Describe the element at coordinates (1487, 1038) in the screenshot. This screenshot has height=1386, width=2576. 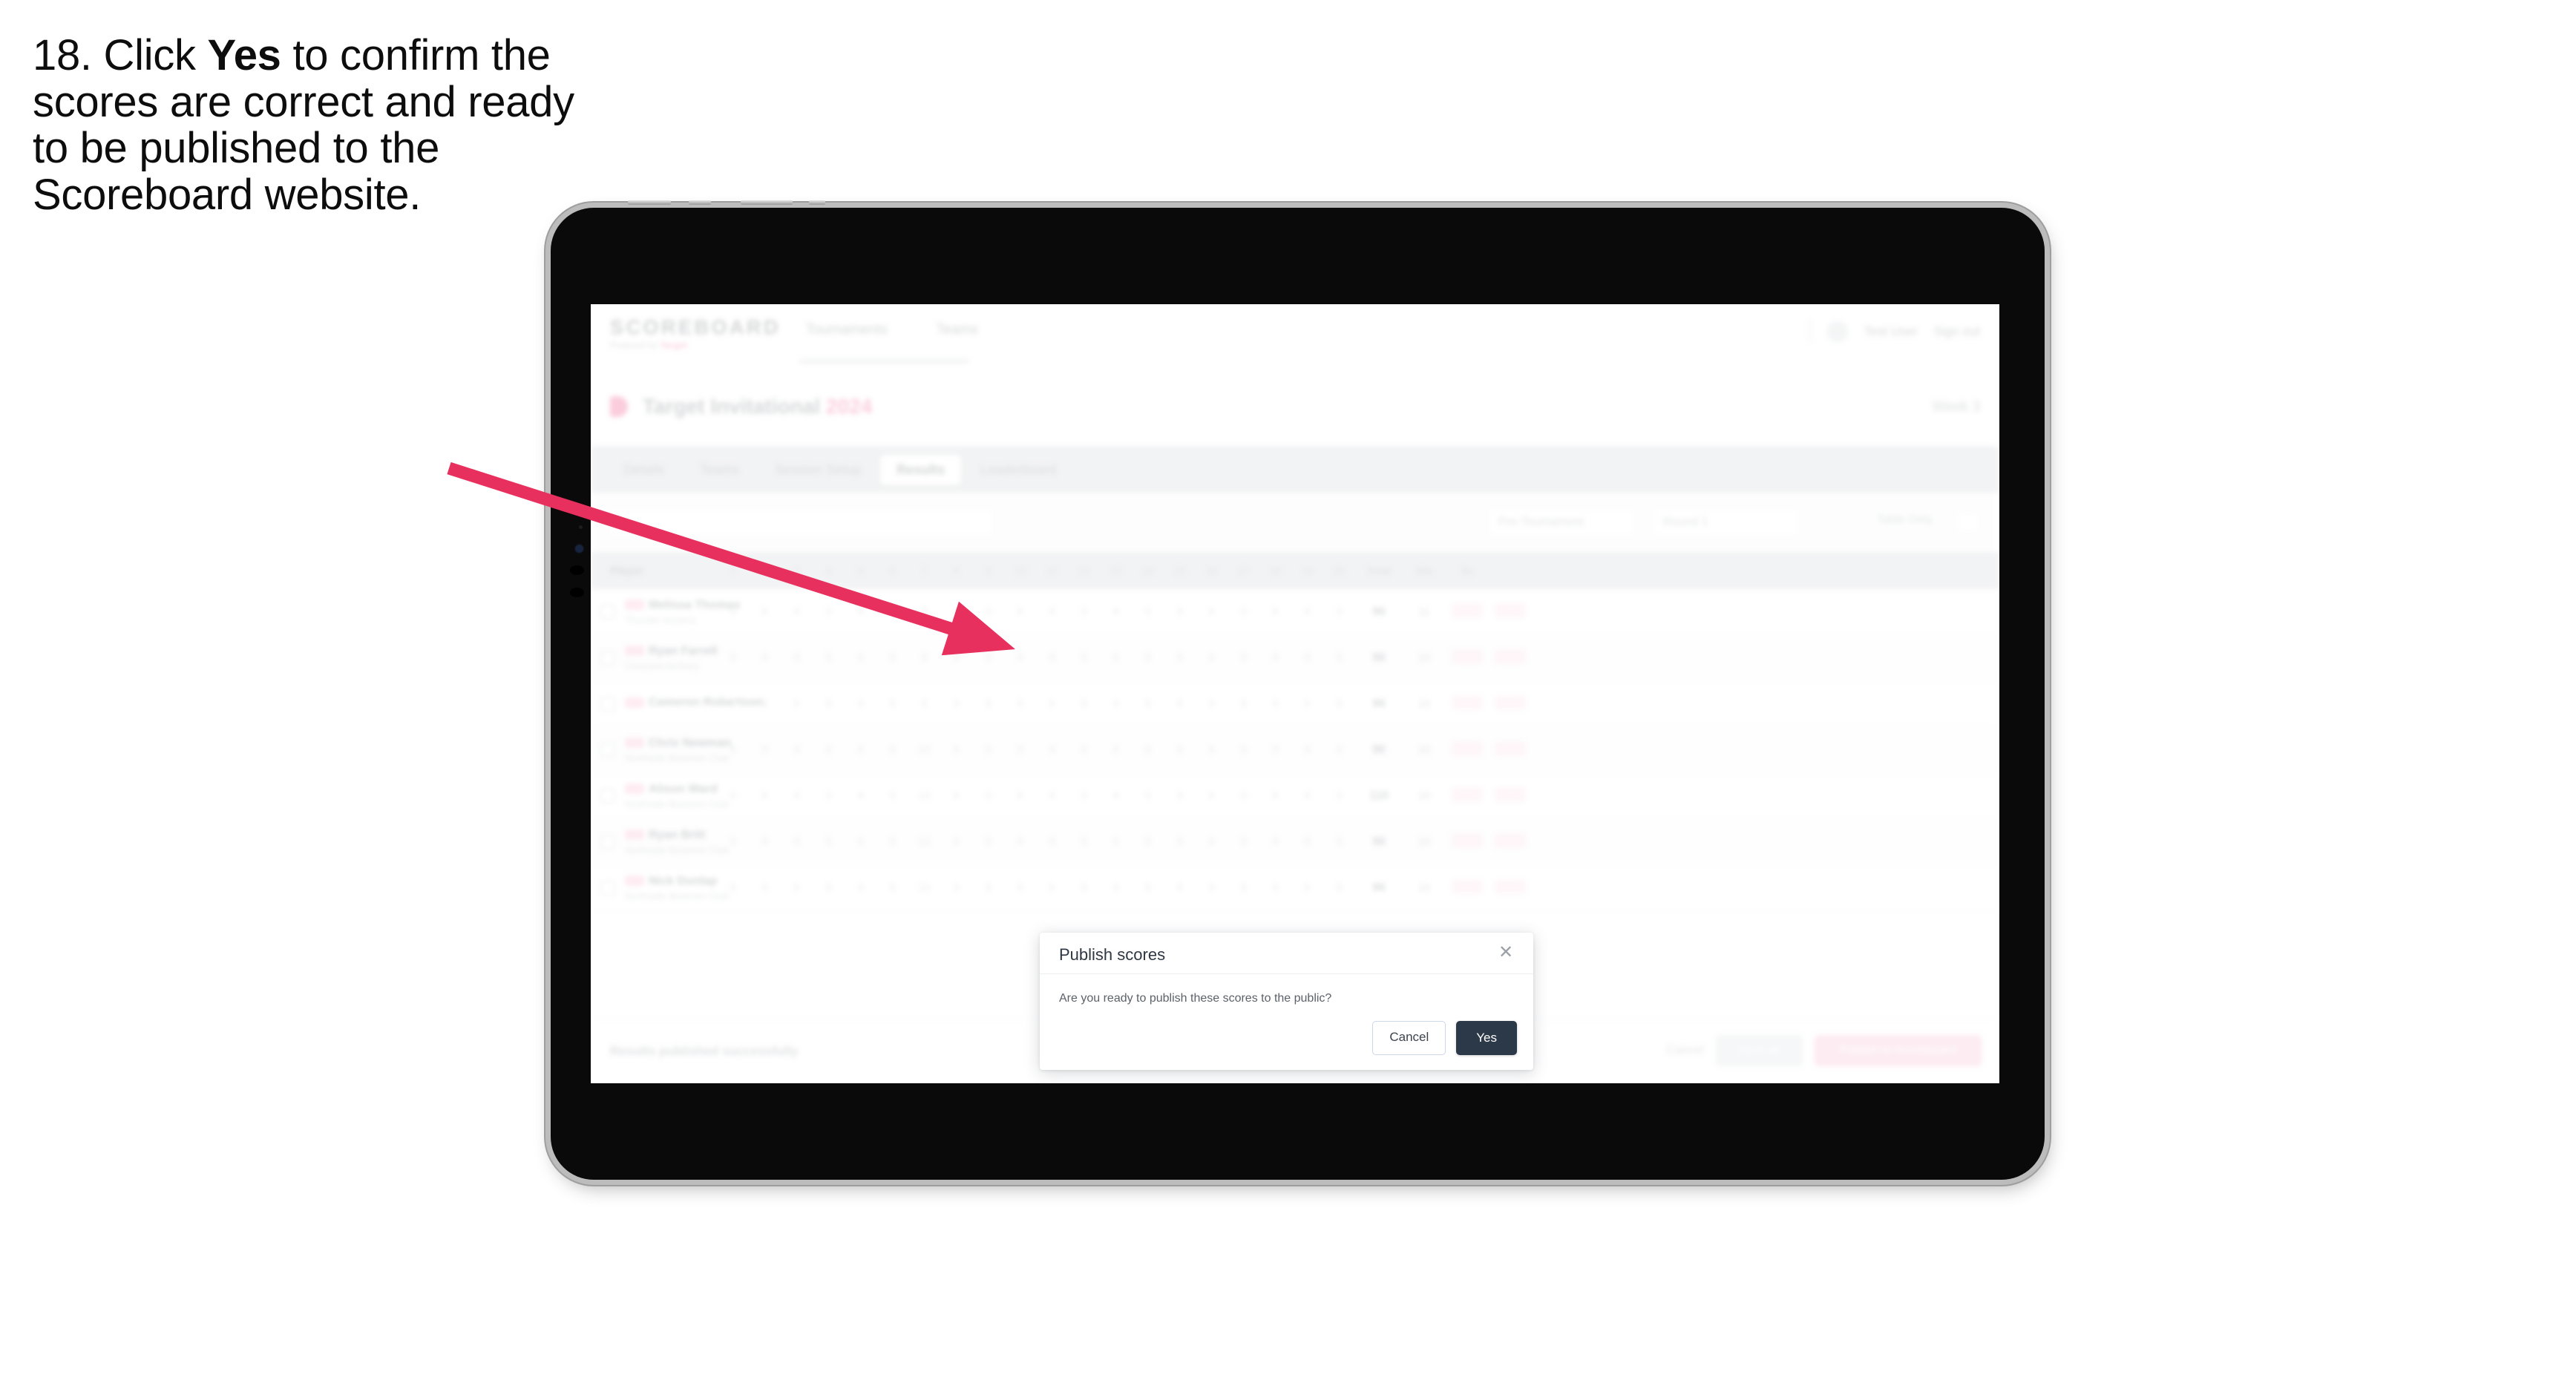
I see `yes-button: Yes` at that location.